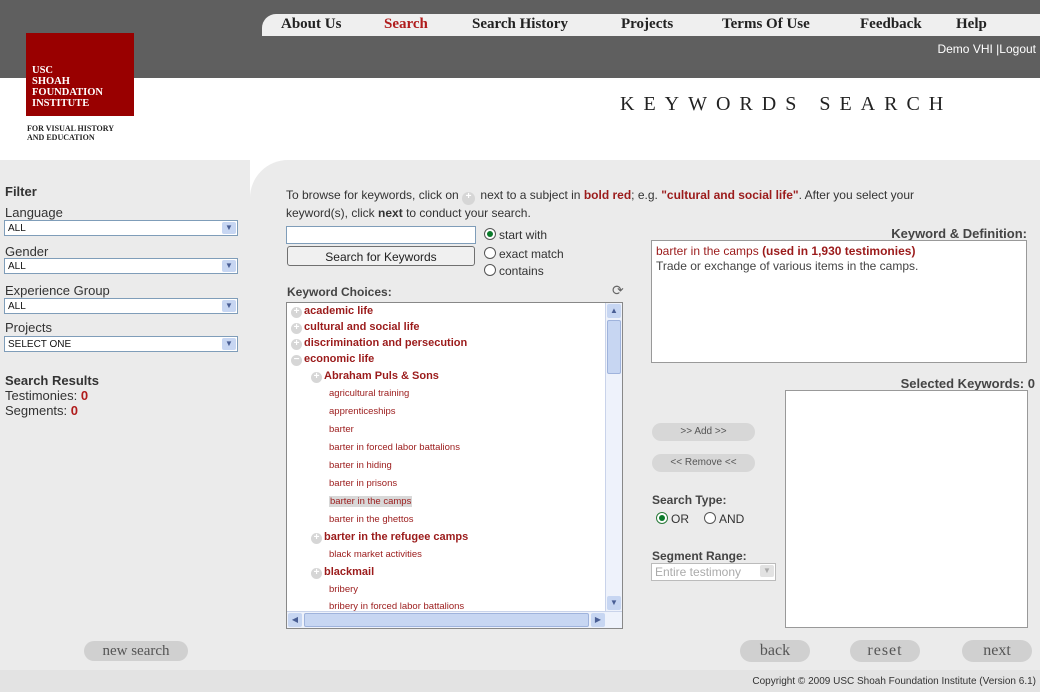 The height and width of the screenshot is (692, 1040). I want to click on projects-select: SELECT ONE ▼, so click(121, 344).